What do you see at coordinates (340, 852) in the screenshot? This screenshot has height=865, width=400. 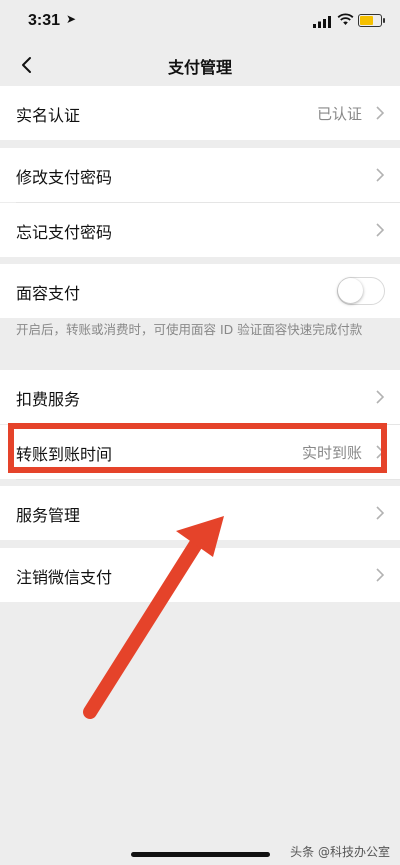 I see `watermark: 头条 @科技办公室` at bounding box center [340, 852].